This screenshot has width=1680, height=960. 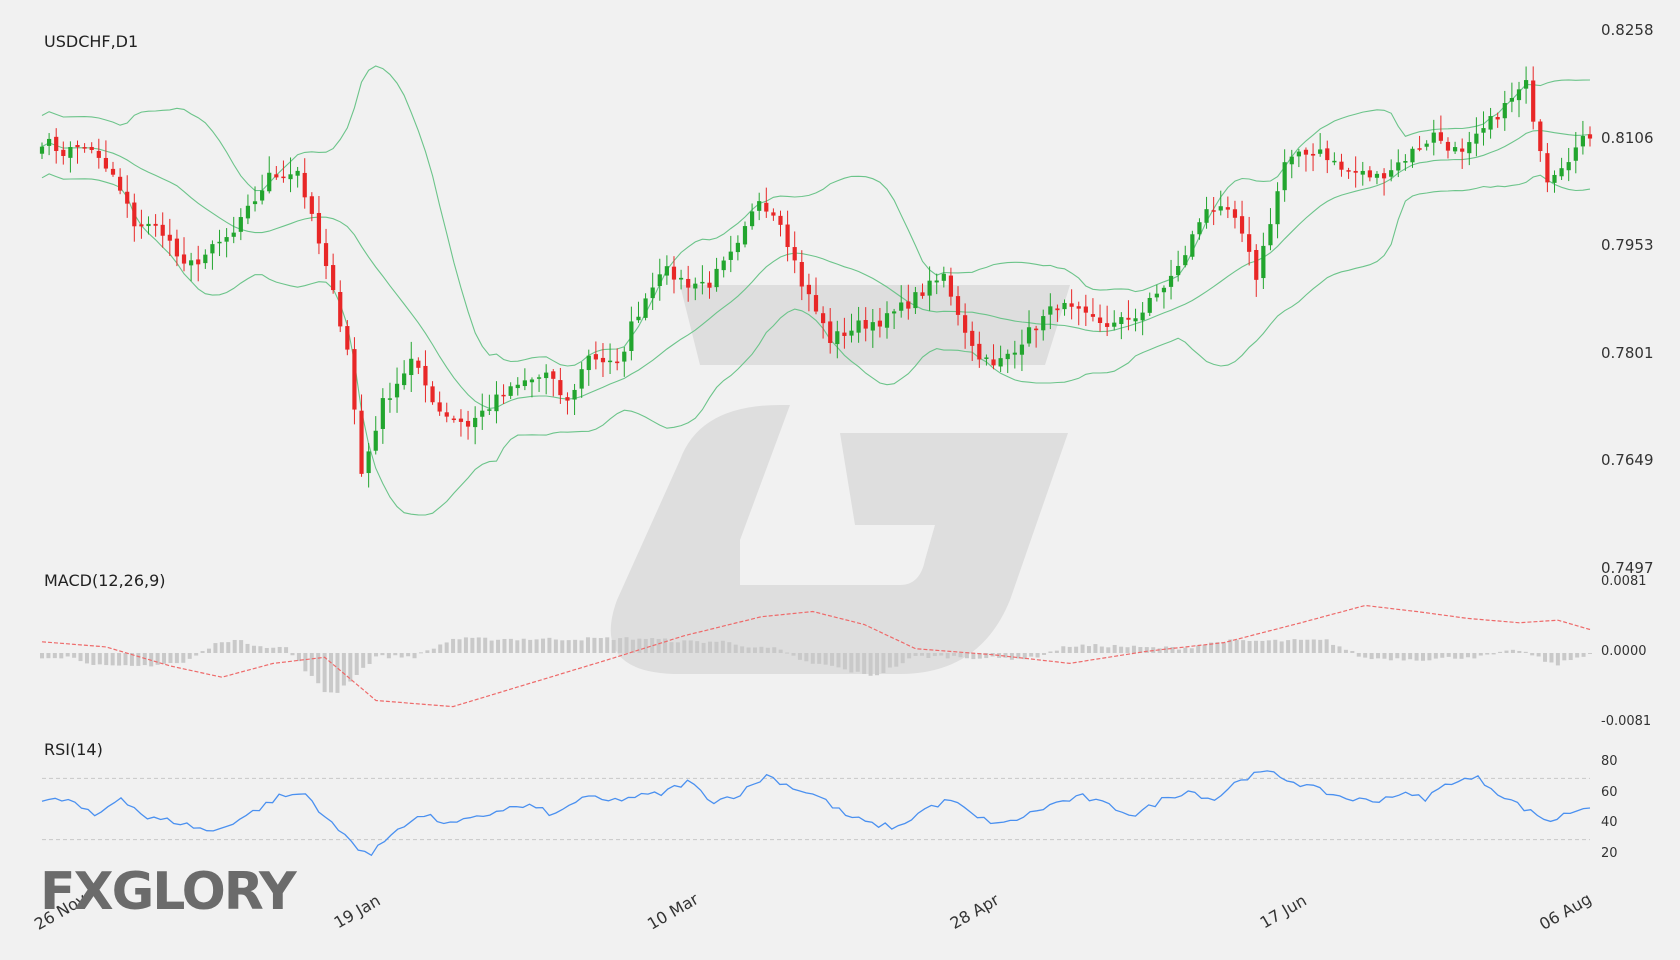 I want to click on macd-tick-label: -0.0081, so click(x=1626, y=721).